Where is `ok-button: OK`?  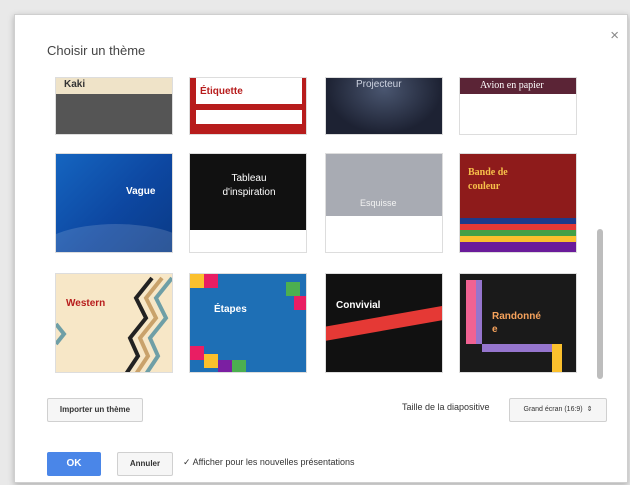
ok-button: OK is located at coordinates (74, 464).